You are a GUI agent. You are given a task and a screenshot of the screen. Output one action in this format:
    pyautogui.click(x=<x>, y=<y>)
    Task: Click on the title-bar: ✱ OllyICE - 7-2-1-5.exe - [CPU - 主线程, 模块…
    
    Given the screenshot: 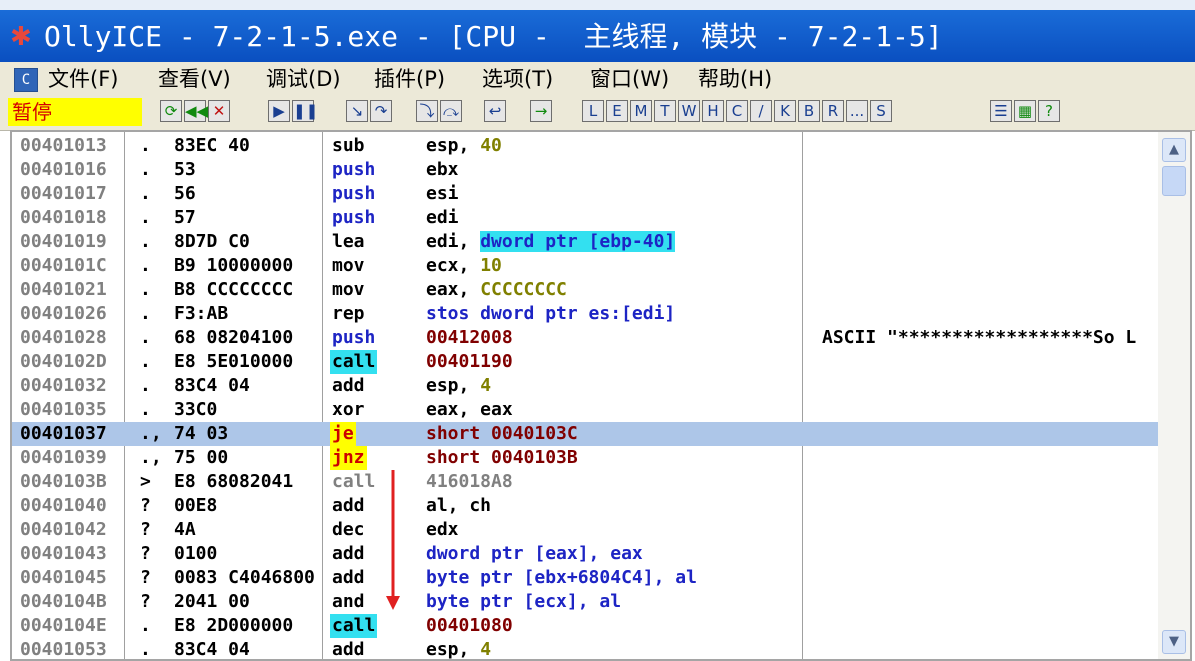 What is the action you would take?
    pyautogui.click(x=597, y=36)
    